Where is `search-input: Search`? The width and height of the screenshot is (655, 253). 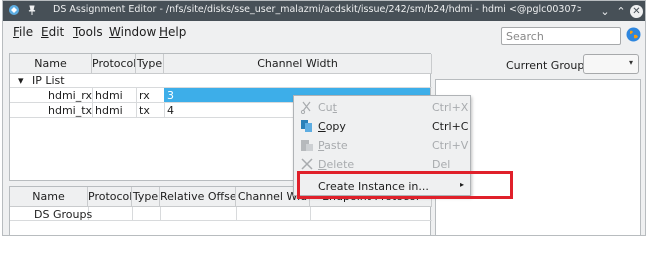
search-input: Search is located at coordinates (561, 36).